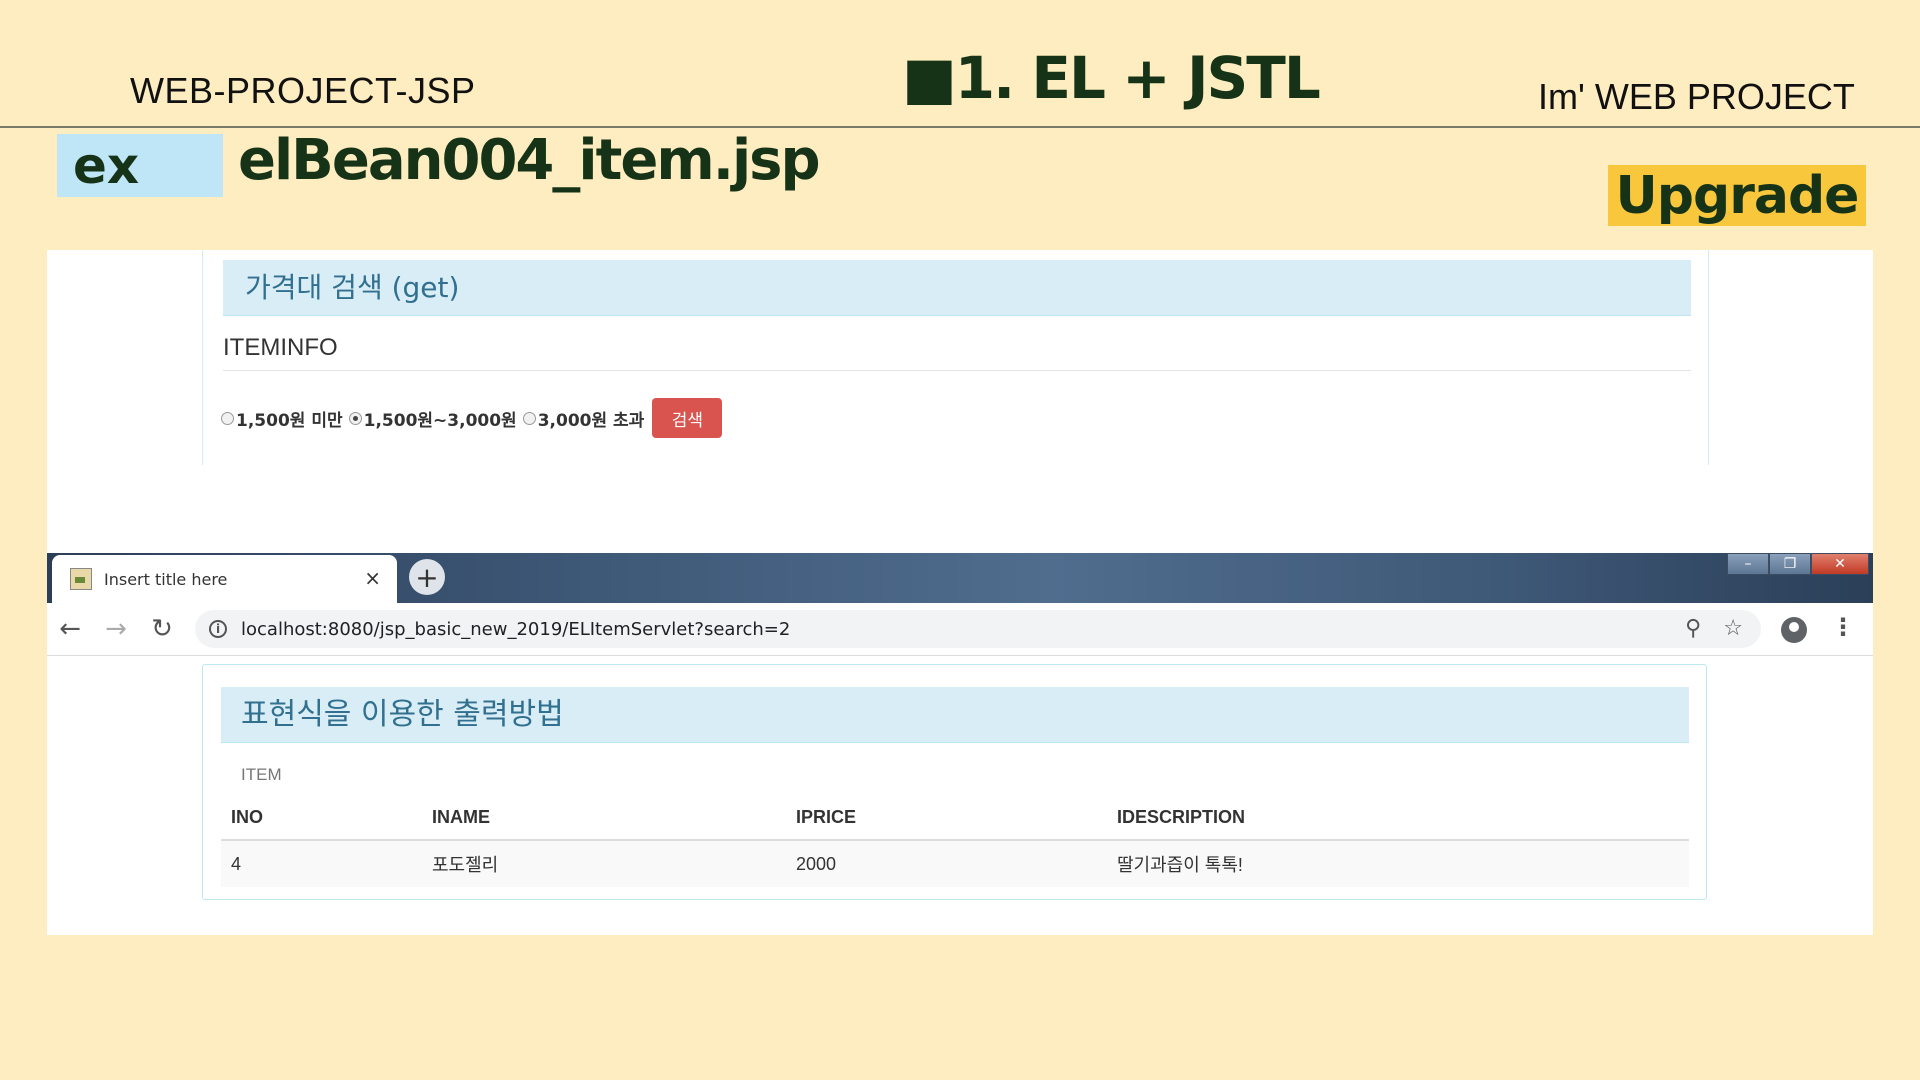 The width and height of the screenshot is (1920, 1080). I want to click on browser-tab: Insert title here ×, so click(224, 579).